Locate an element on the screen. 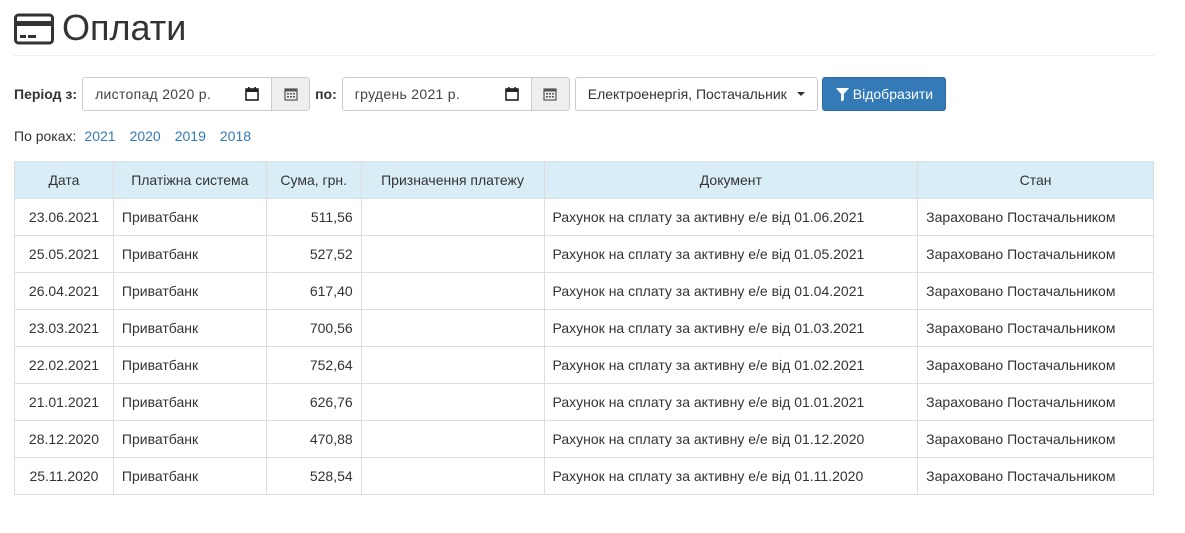  cell-date: 22.02.2021 is located at coordinates (64, 365).